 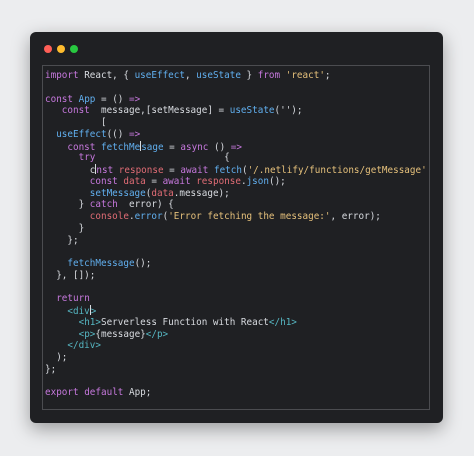 I want to click on maximize-window-dot-icon, so click(x=74, y=49).